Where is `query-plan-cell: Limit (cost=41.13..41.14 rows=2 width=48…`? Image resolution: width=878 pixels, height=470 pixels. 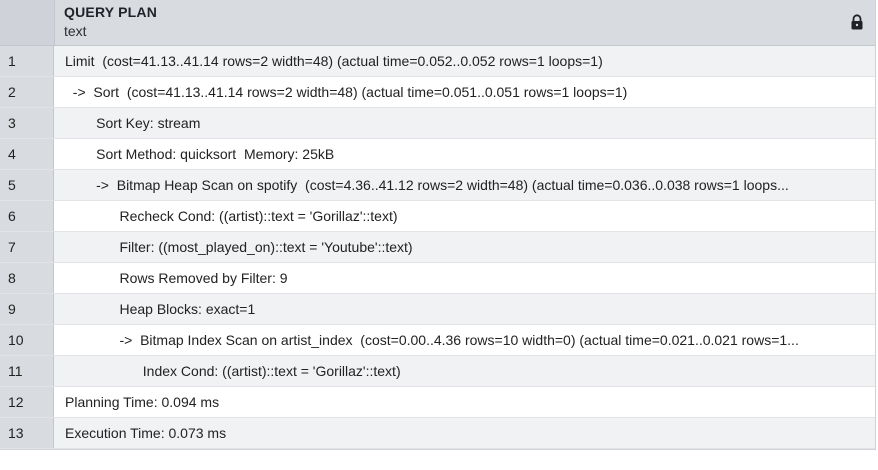 query-plan-cell: Limit (cost=41.13..41.14 rows=2 width=48… is located at coordinates (464, 61).